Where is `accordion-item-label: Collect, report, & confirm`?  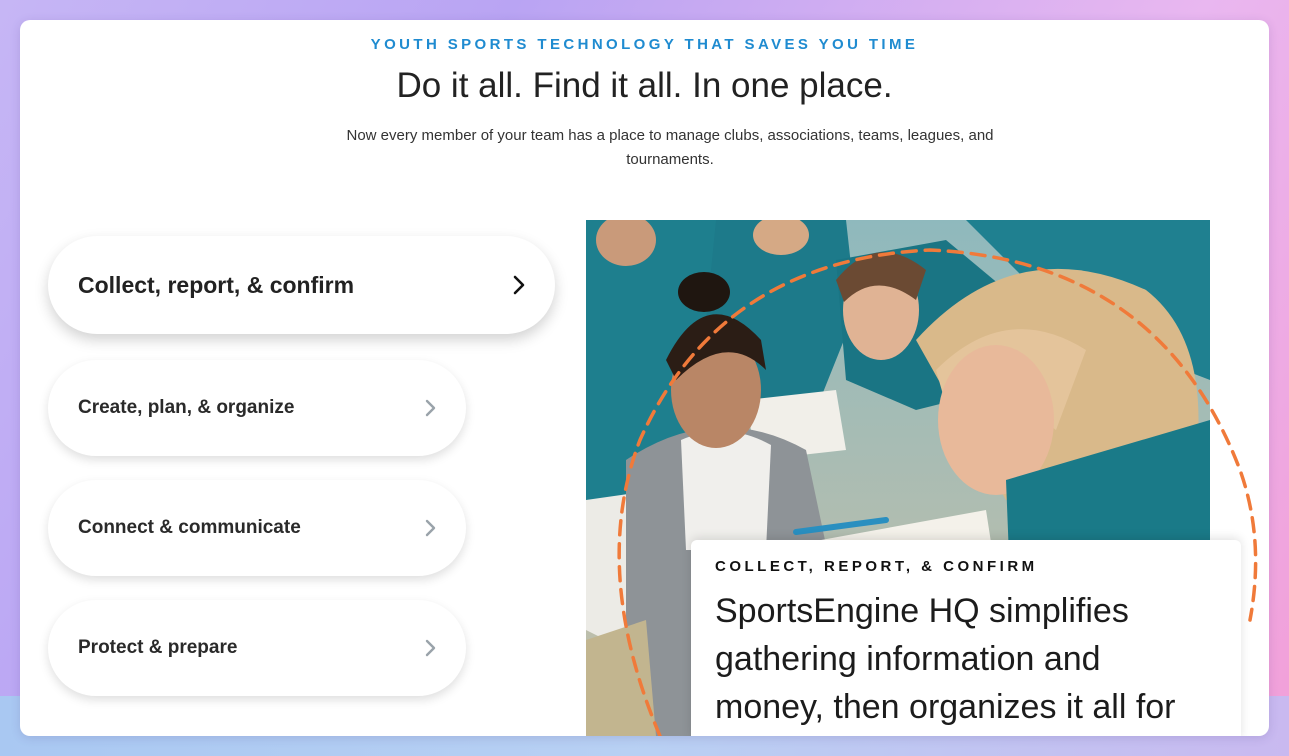
accordion-item-label: Collect, report, & confirm is located at coordinates (216, 284).